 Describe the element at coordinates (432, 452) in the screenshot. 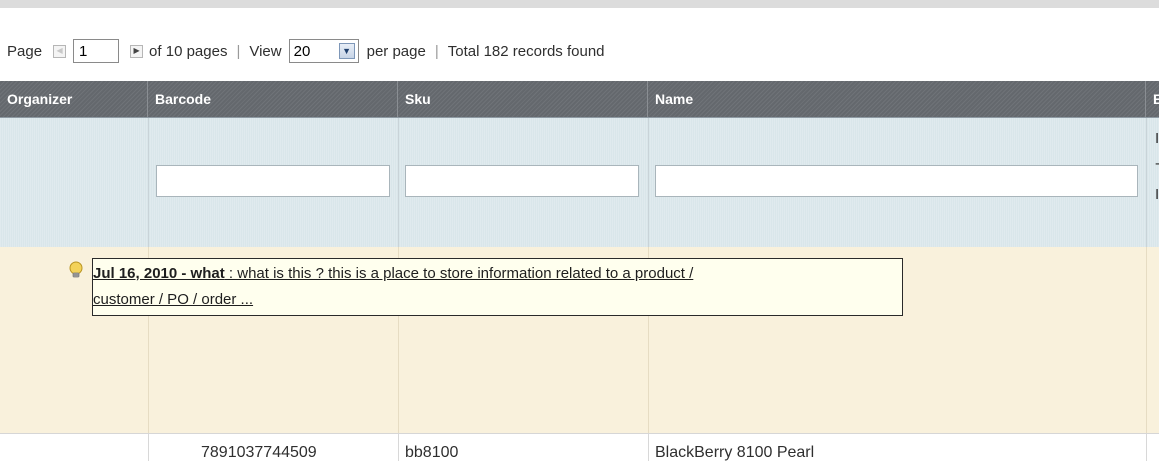

I see `sku-cell: bb8100` at that location.